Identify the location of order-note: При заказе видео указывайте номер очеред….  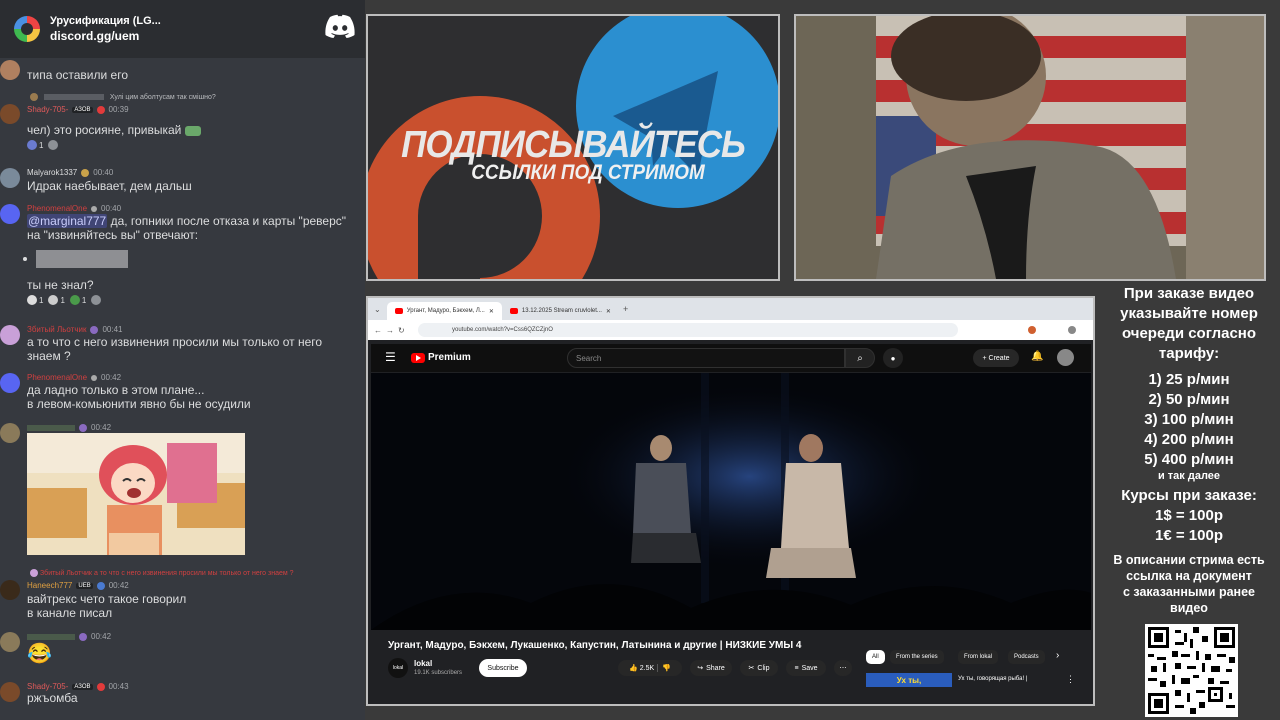
(1189, 324).